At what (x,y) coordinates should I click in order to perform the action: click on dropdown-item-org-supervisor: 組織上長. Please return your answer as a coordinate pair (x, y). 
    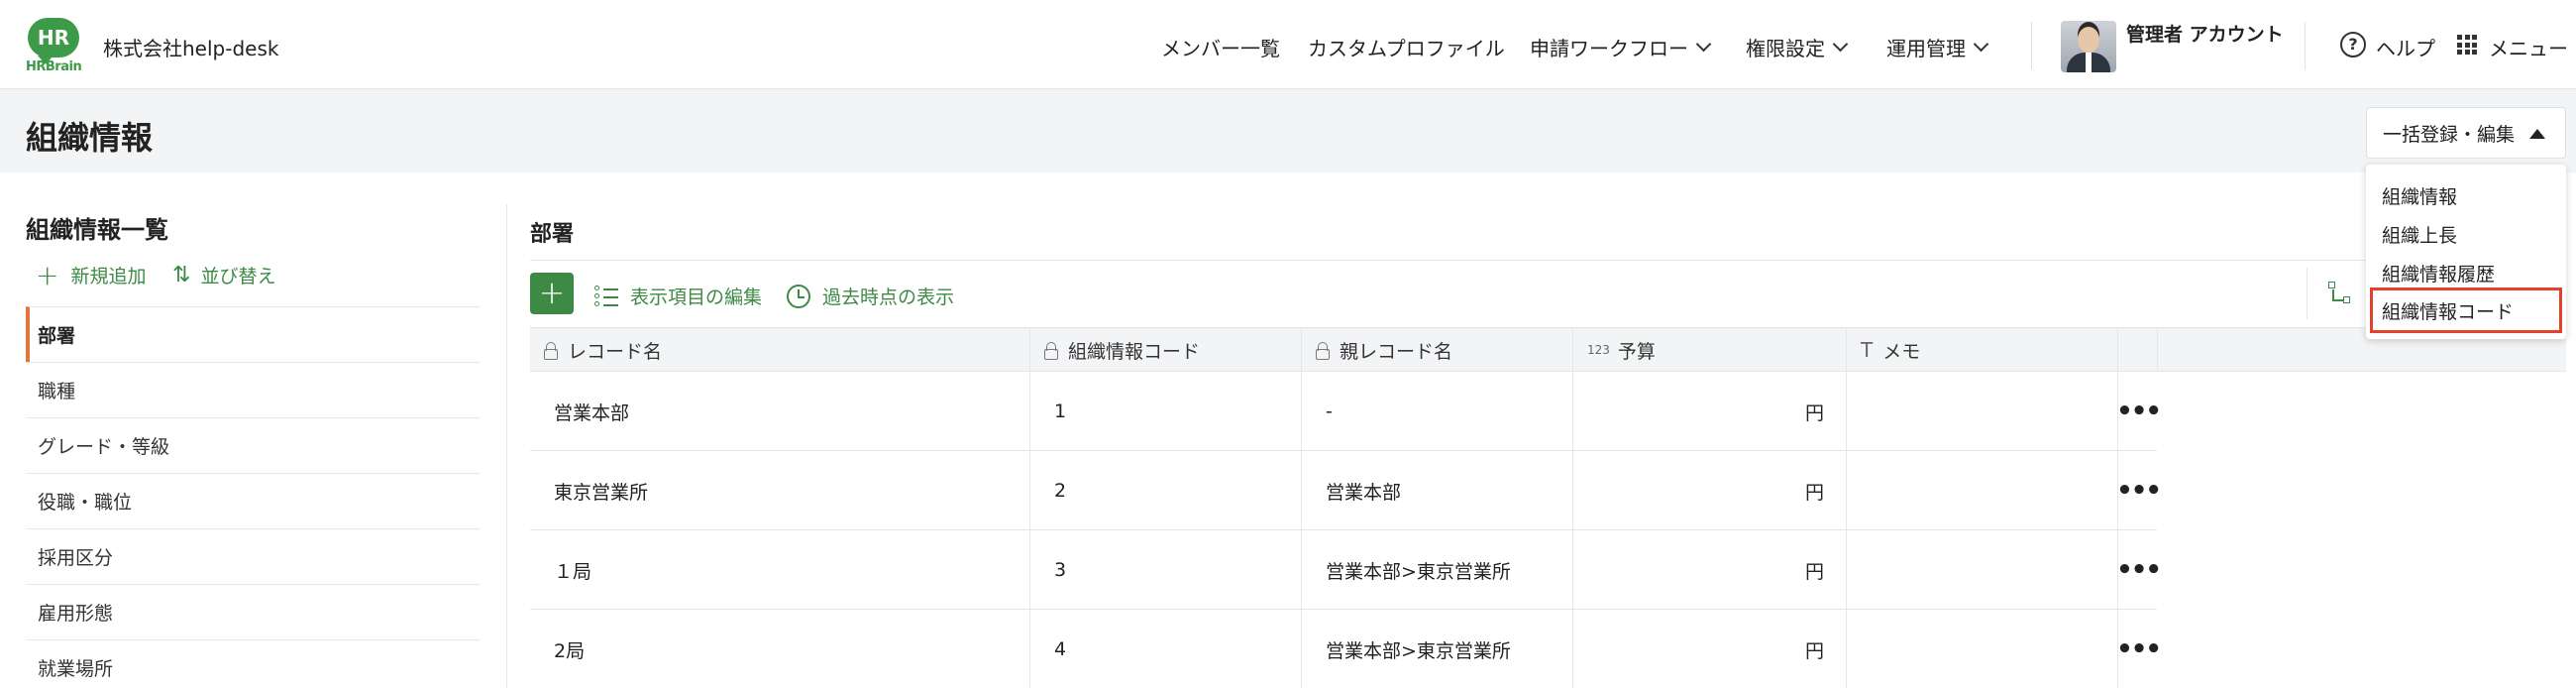
    Looking at the image, I should click on (2419, 234).